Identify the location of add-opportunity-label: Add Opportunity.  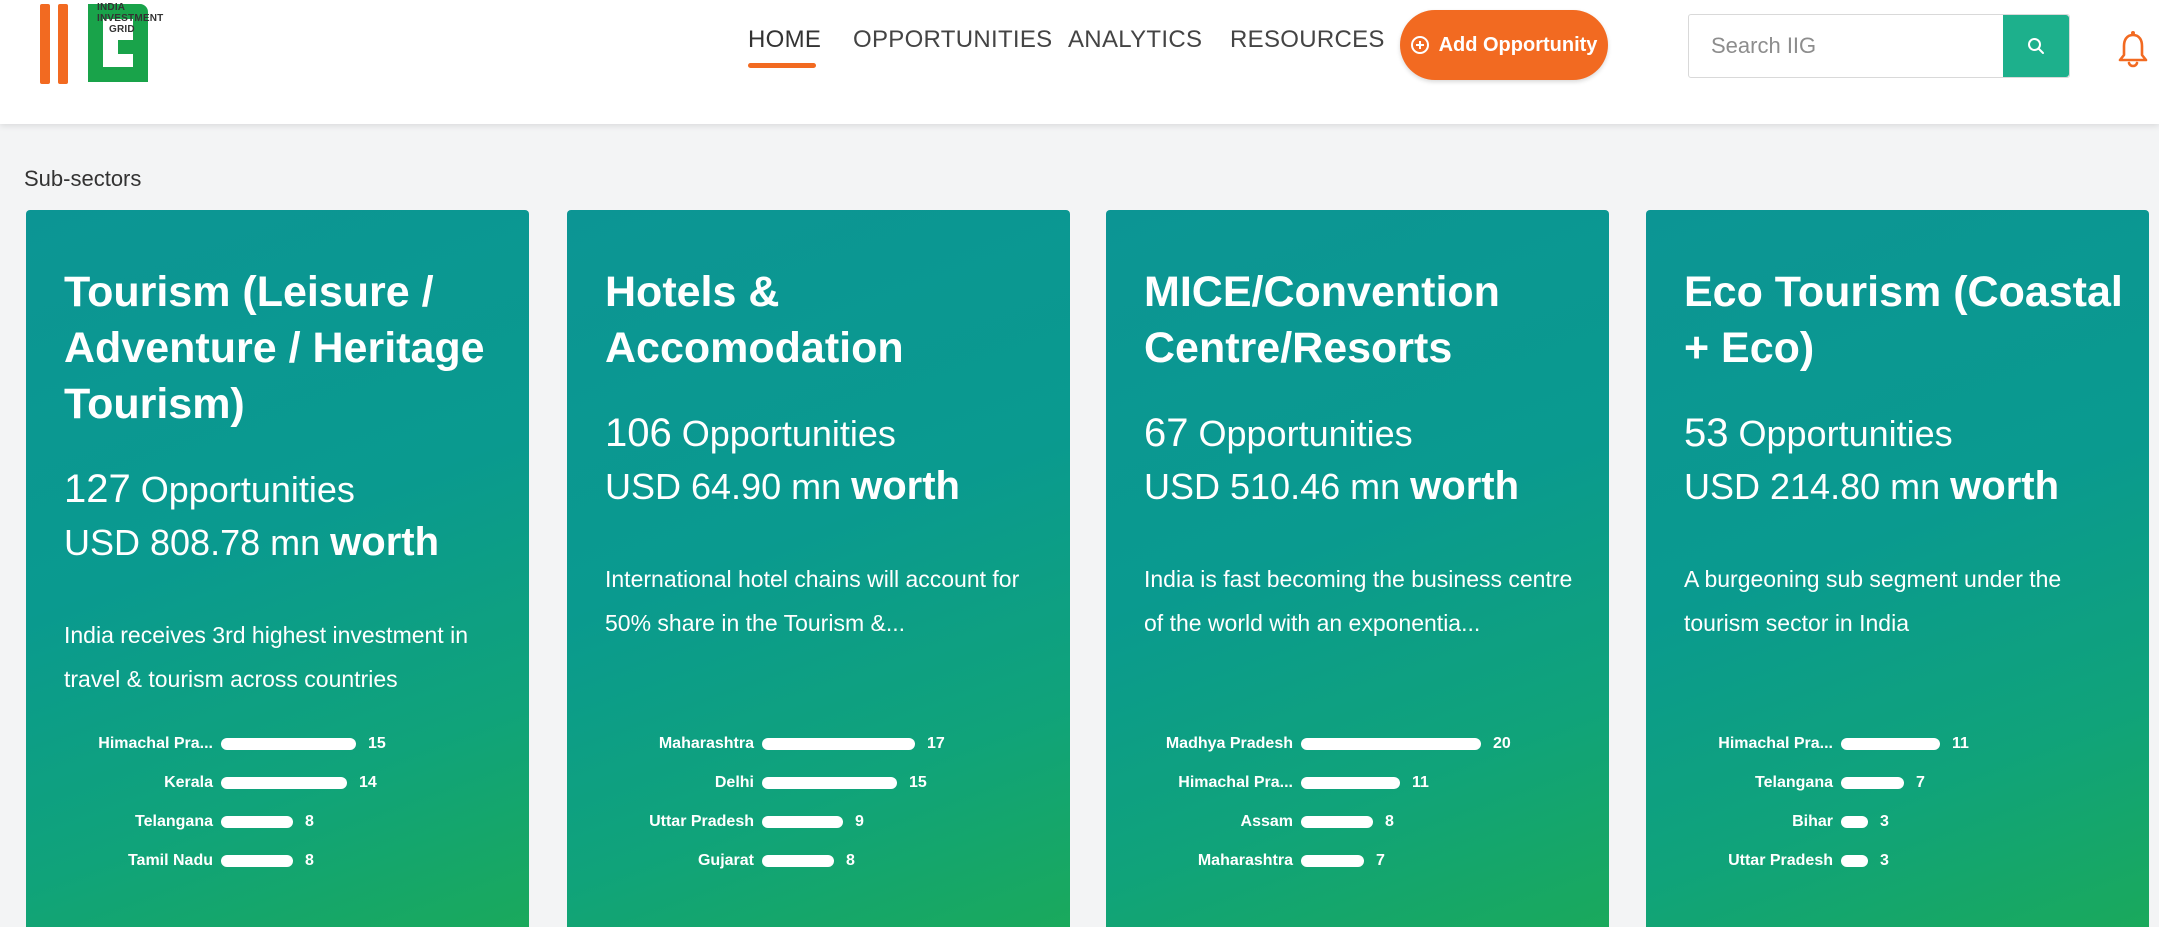
(1518, 44).